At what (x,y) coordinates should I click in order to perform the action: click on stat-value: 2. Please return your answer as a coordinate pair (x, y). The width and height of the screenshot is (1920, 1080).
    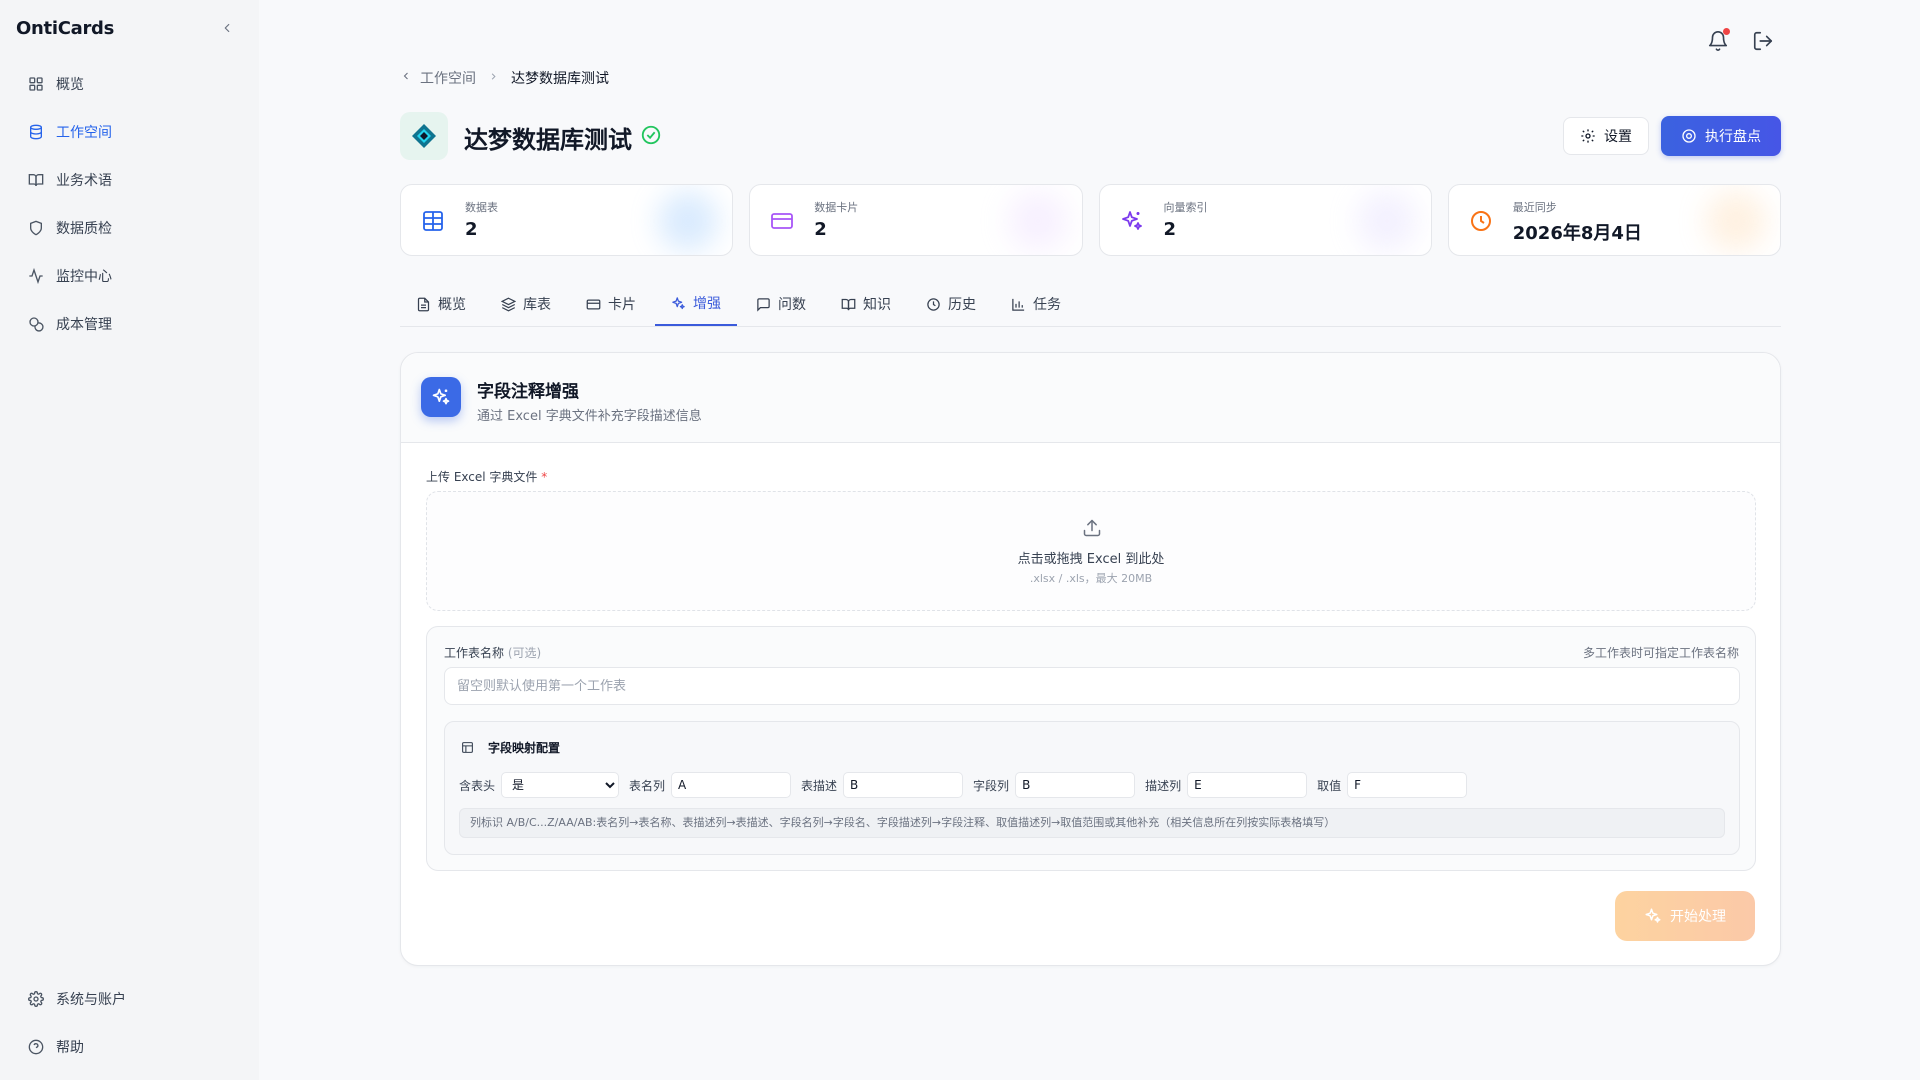
    Looking at the image, I should click on (1170, 229).